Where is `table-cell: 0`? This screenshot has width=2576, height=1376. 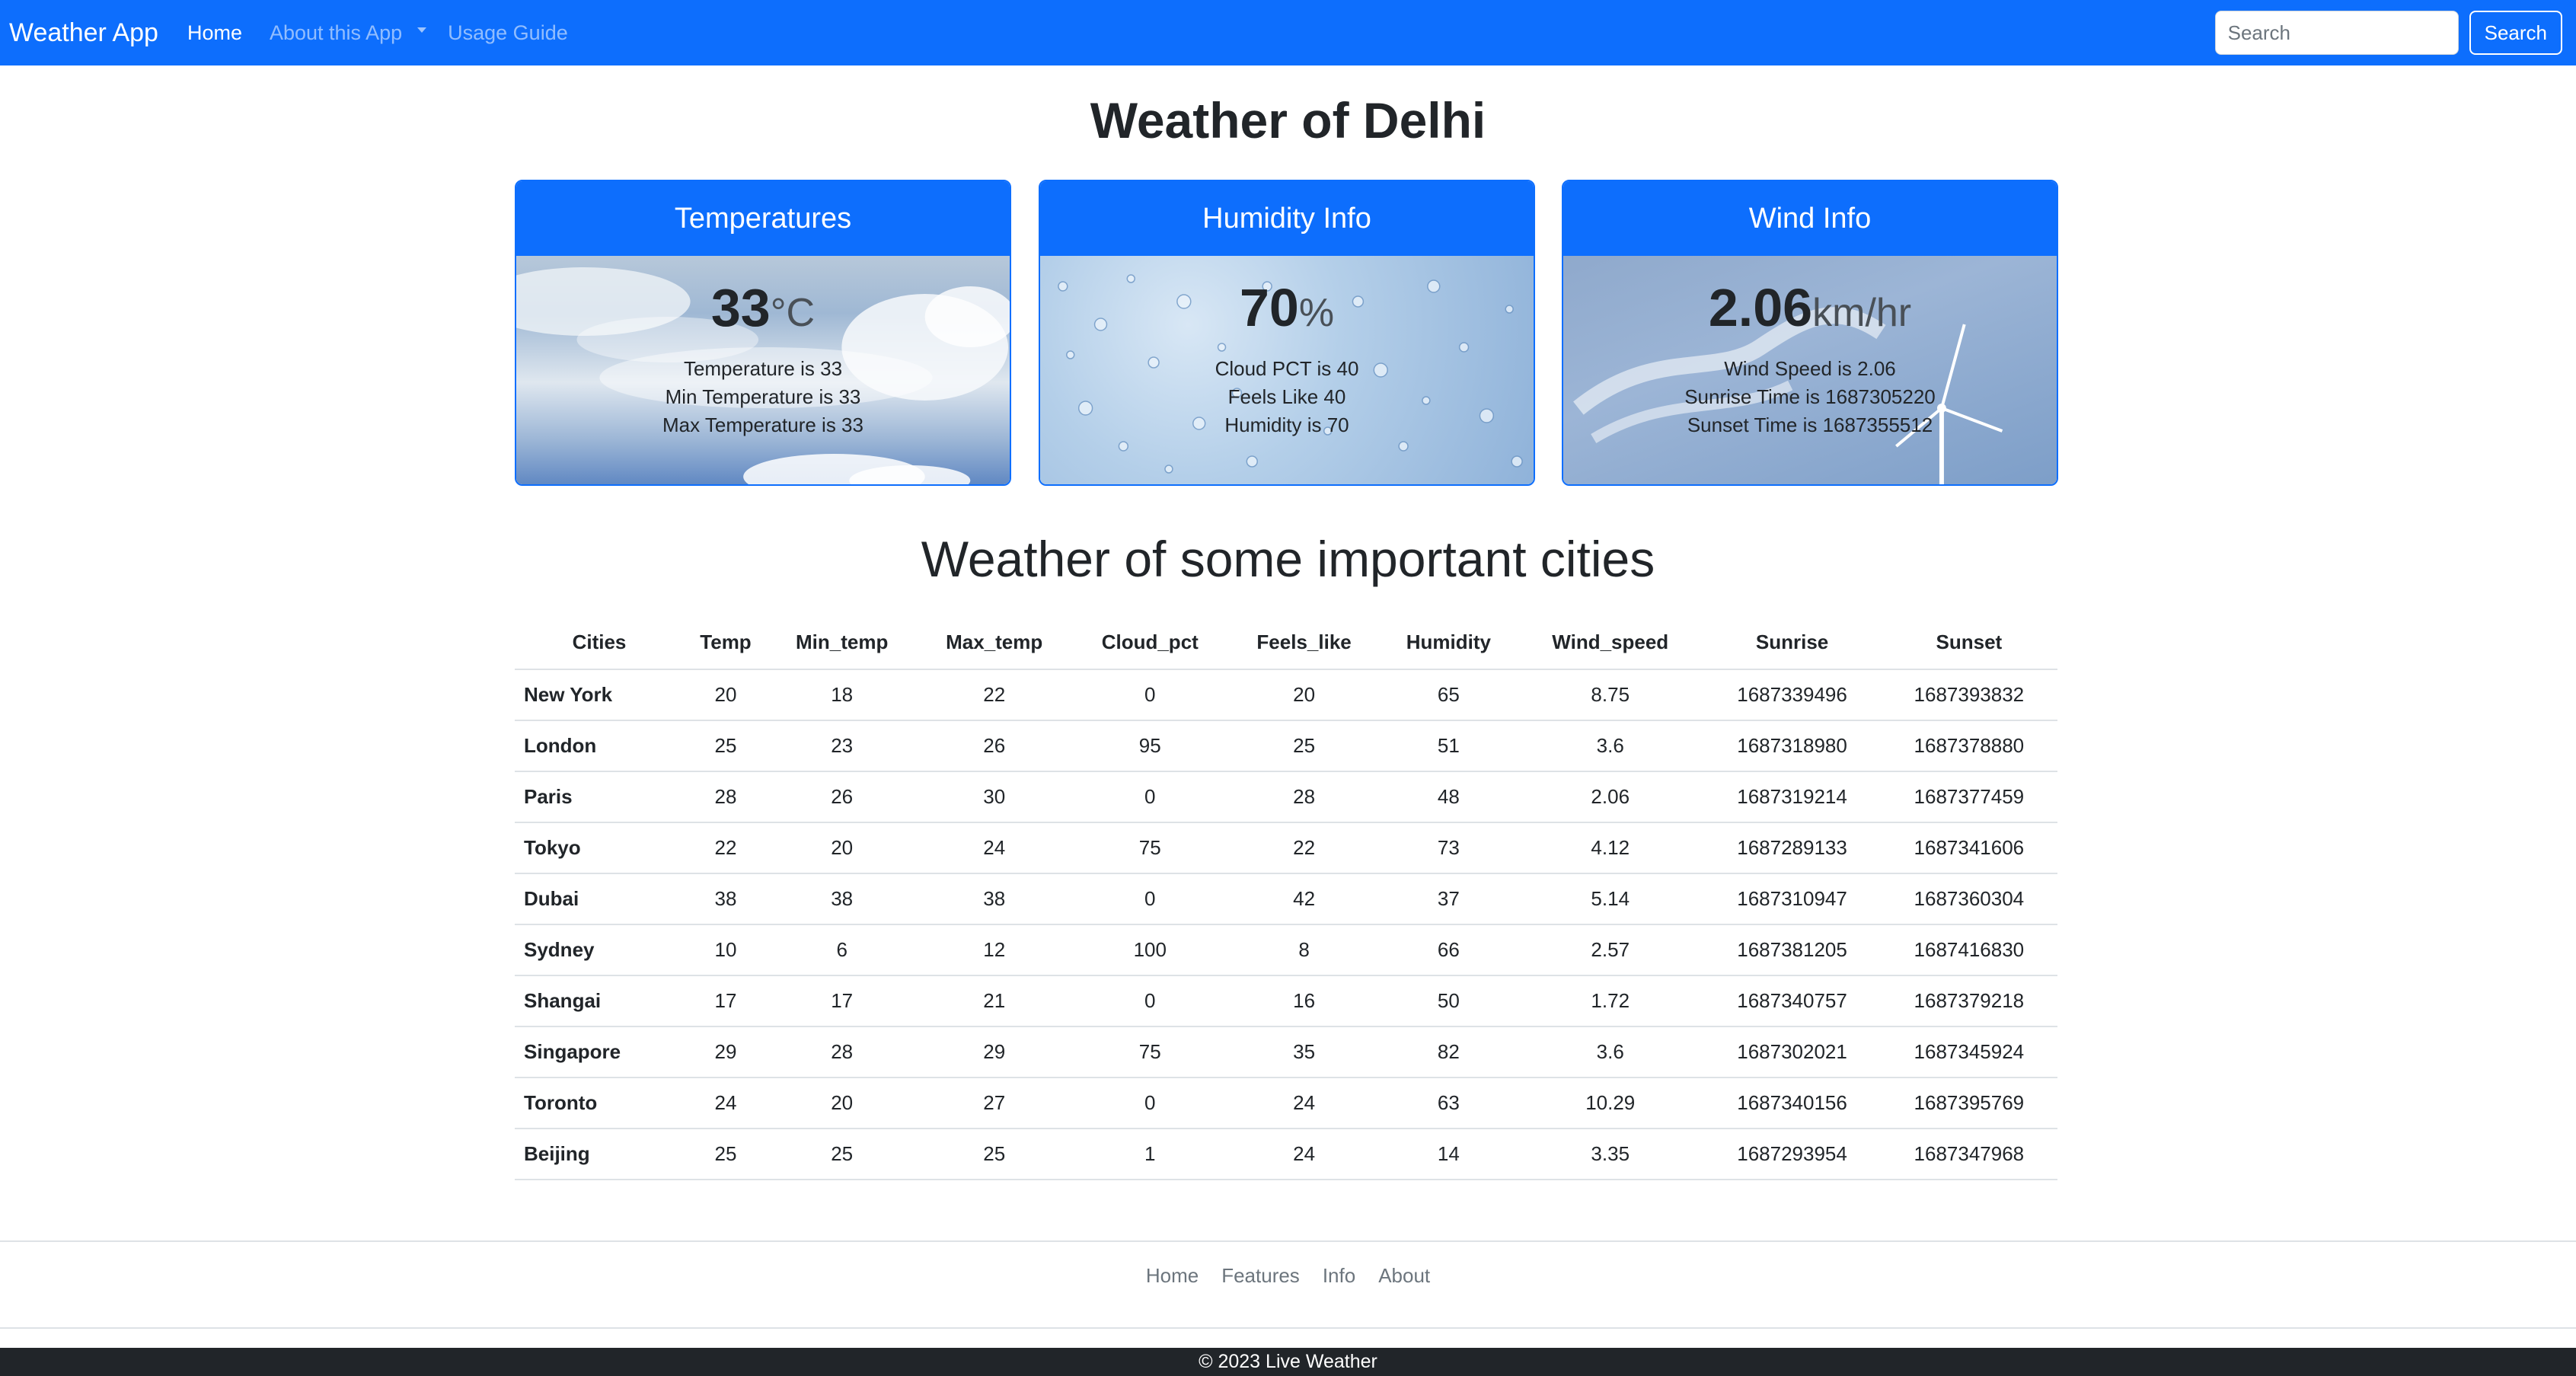 table-cell: 0 is located at coordinates (1150, 797).